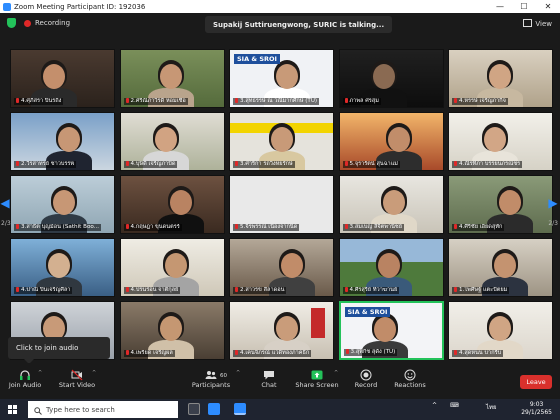 This screenshot has width=560, height=420. What do you see at coordinates (391, 78) in the screenshot?
I see `participant-tile: ภาพล ศรสุม` at bounding box center [391, 78].